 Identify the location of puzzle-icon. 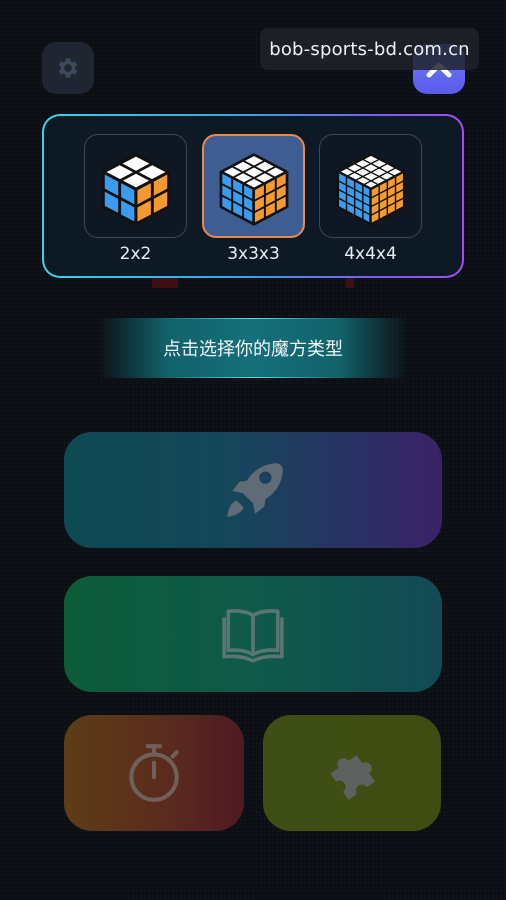
(352, 777).